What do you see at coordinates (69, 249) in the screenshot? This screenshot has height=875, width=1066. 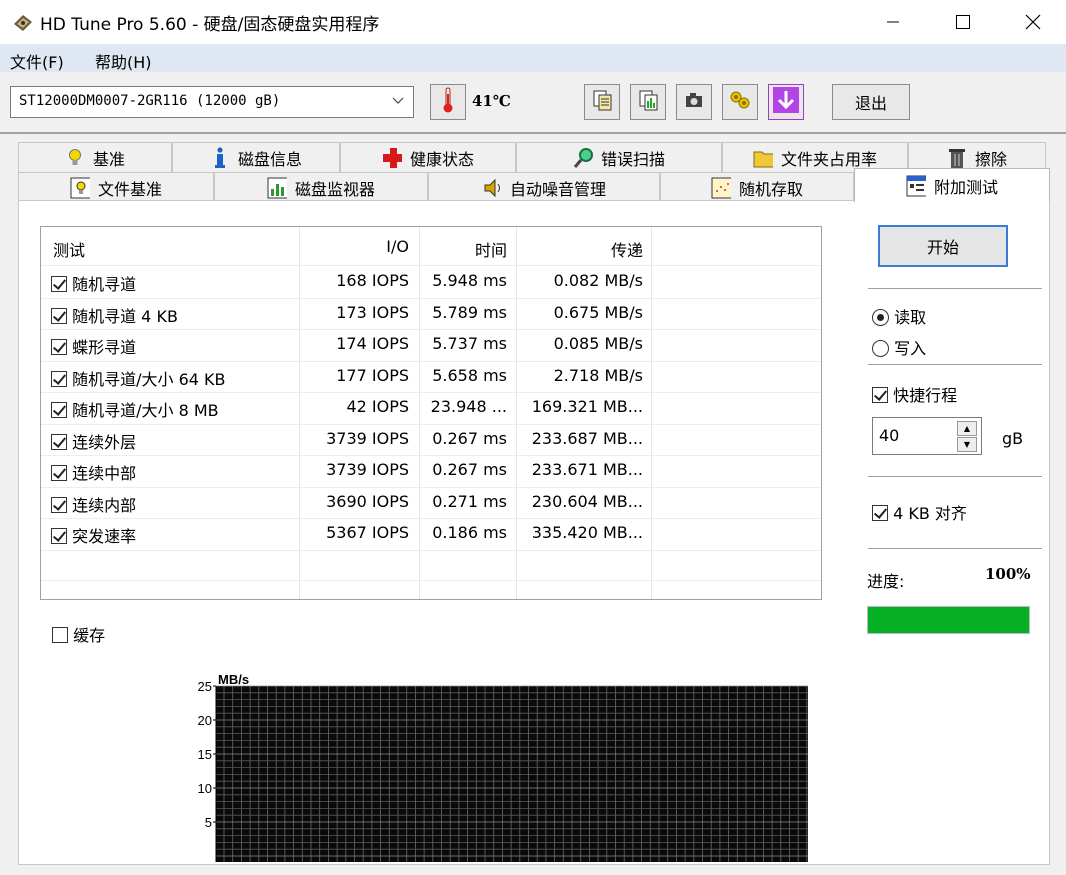 I see `header-test: 测试` at bounding box center [69, 249].